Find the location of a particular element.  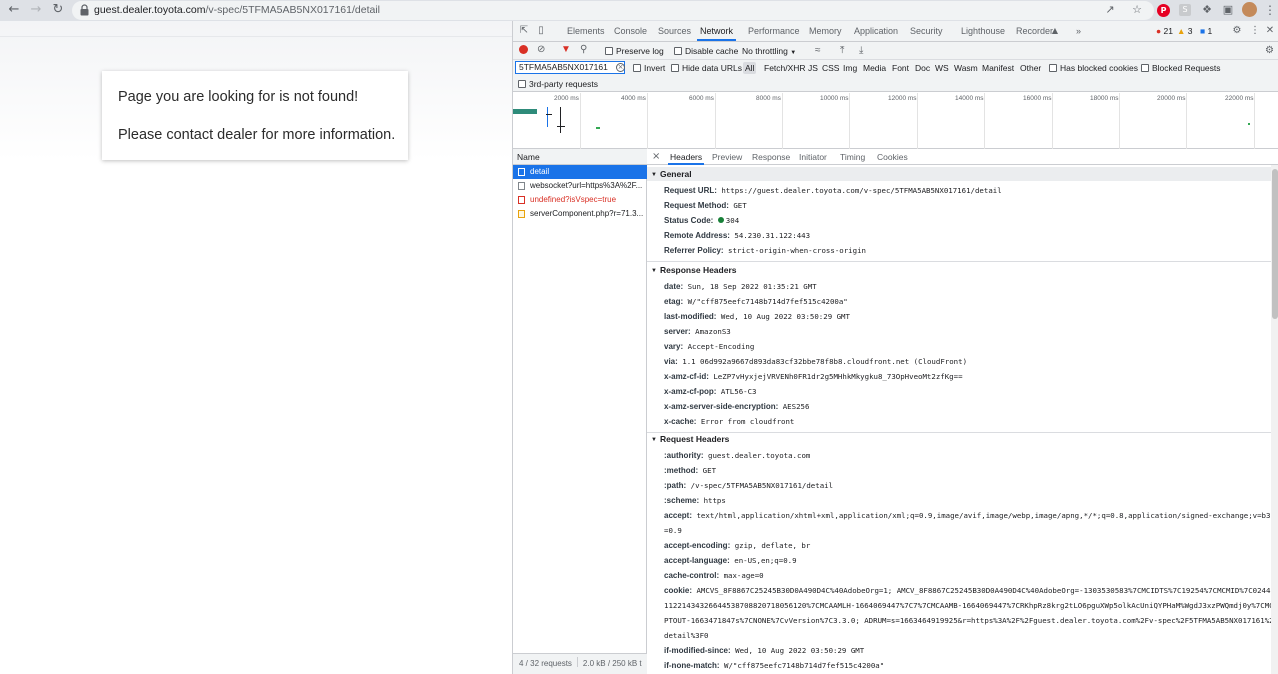

profile-avatar is located at coordinates (1249, 9).